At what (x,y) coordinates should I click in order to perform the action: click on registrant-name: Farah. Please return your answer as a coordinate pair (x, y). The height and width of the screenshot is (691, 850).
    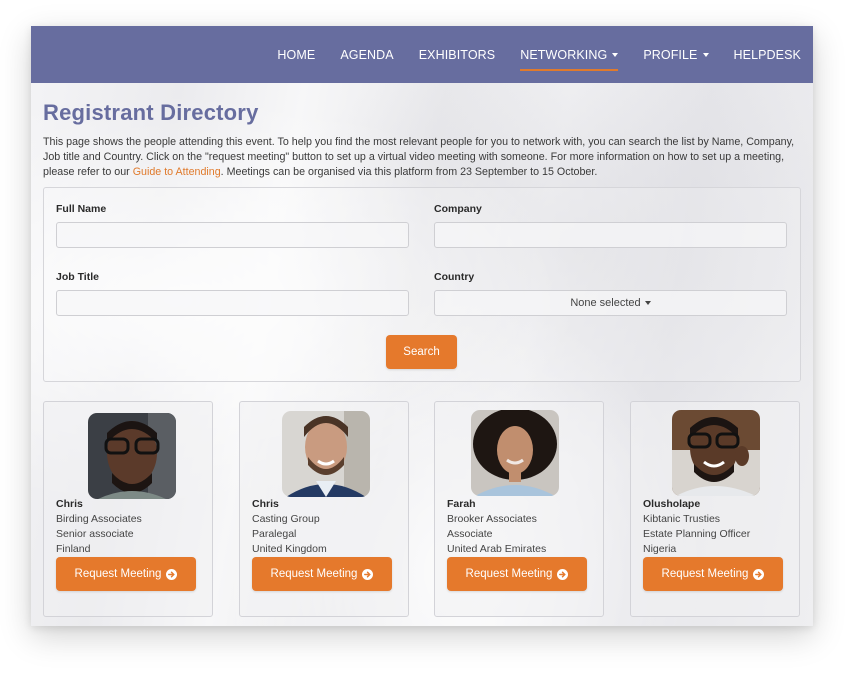
    Looking at the image, I should click on (461, 504).